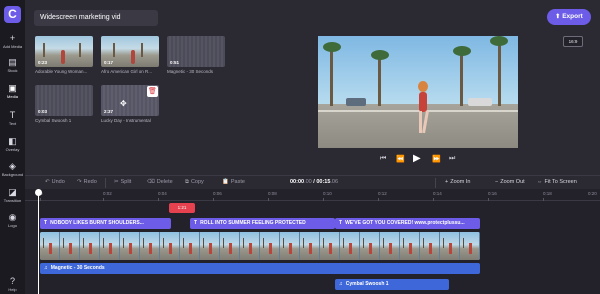 This screenshot has height=294, width=600. Describe the element at coordinates (323, 182) in the screenshot. I see `total-time: 00:15` at that location.